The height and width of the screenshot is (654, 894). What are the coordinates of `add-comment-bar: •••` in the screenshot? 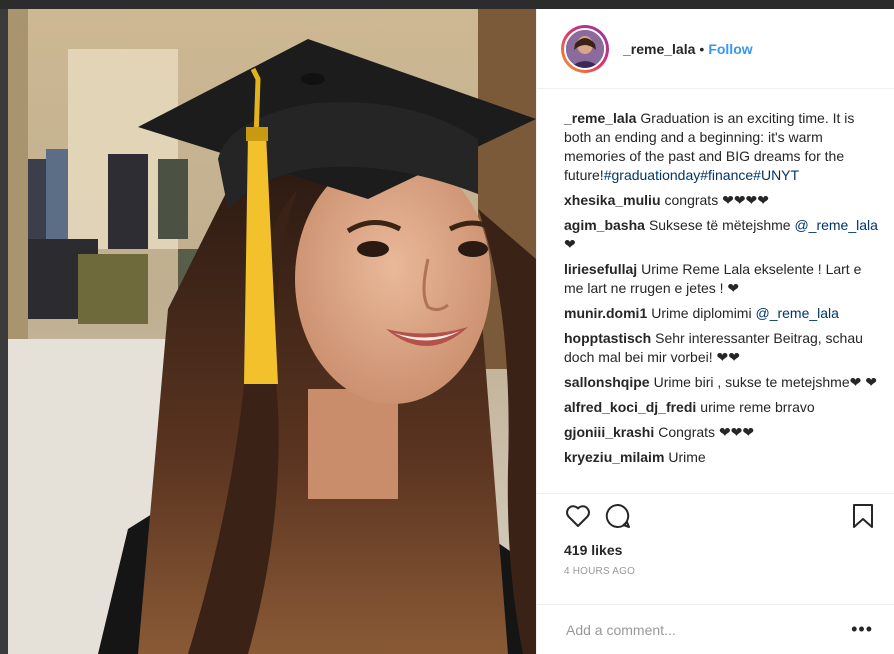 It's located at (715, 629).